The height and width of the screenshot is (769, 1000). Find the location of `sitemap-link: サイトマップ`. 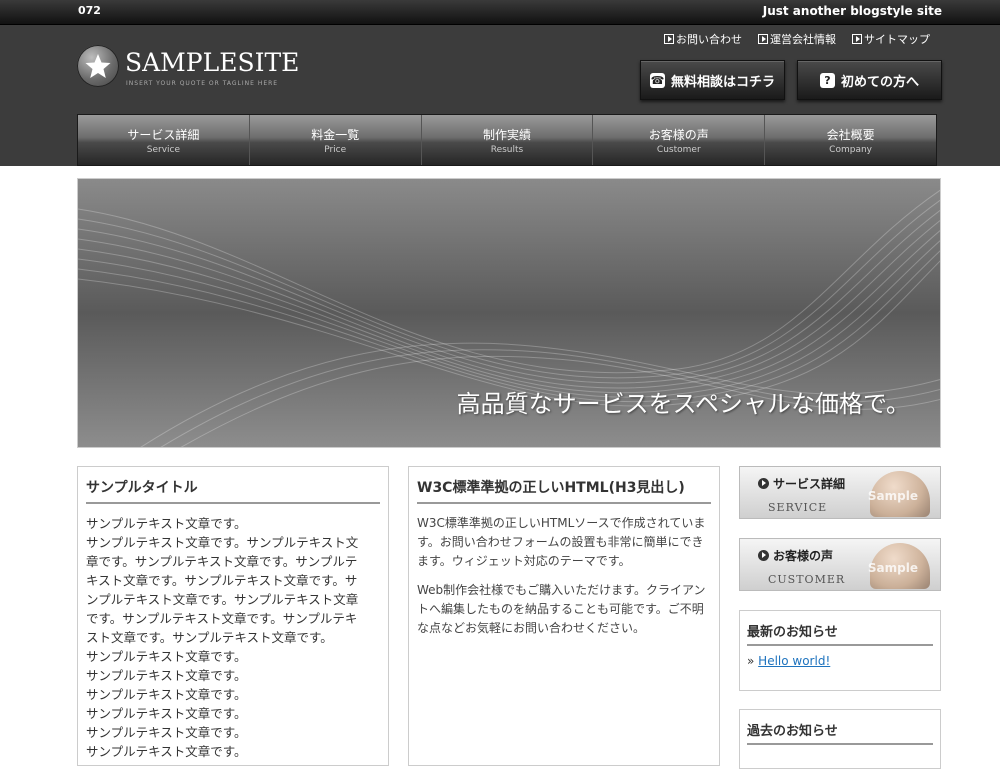

sitemap-link: サイトマップ is located at coordinates (891, 39).